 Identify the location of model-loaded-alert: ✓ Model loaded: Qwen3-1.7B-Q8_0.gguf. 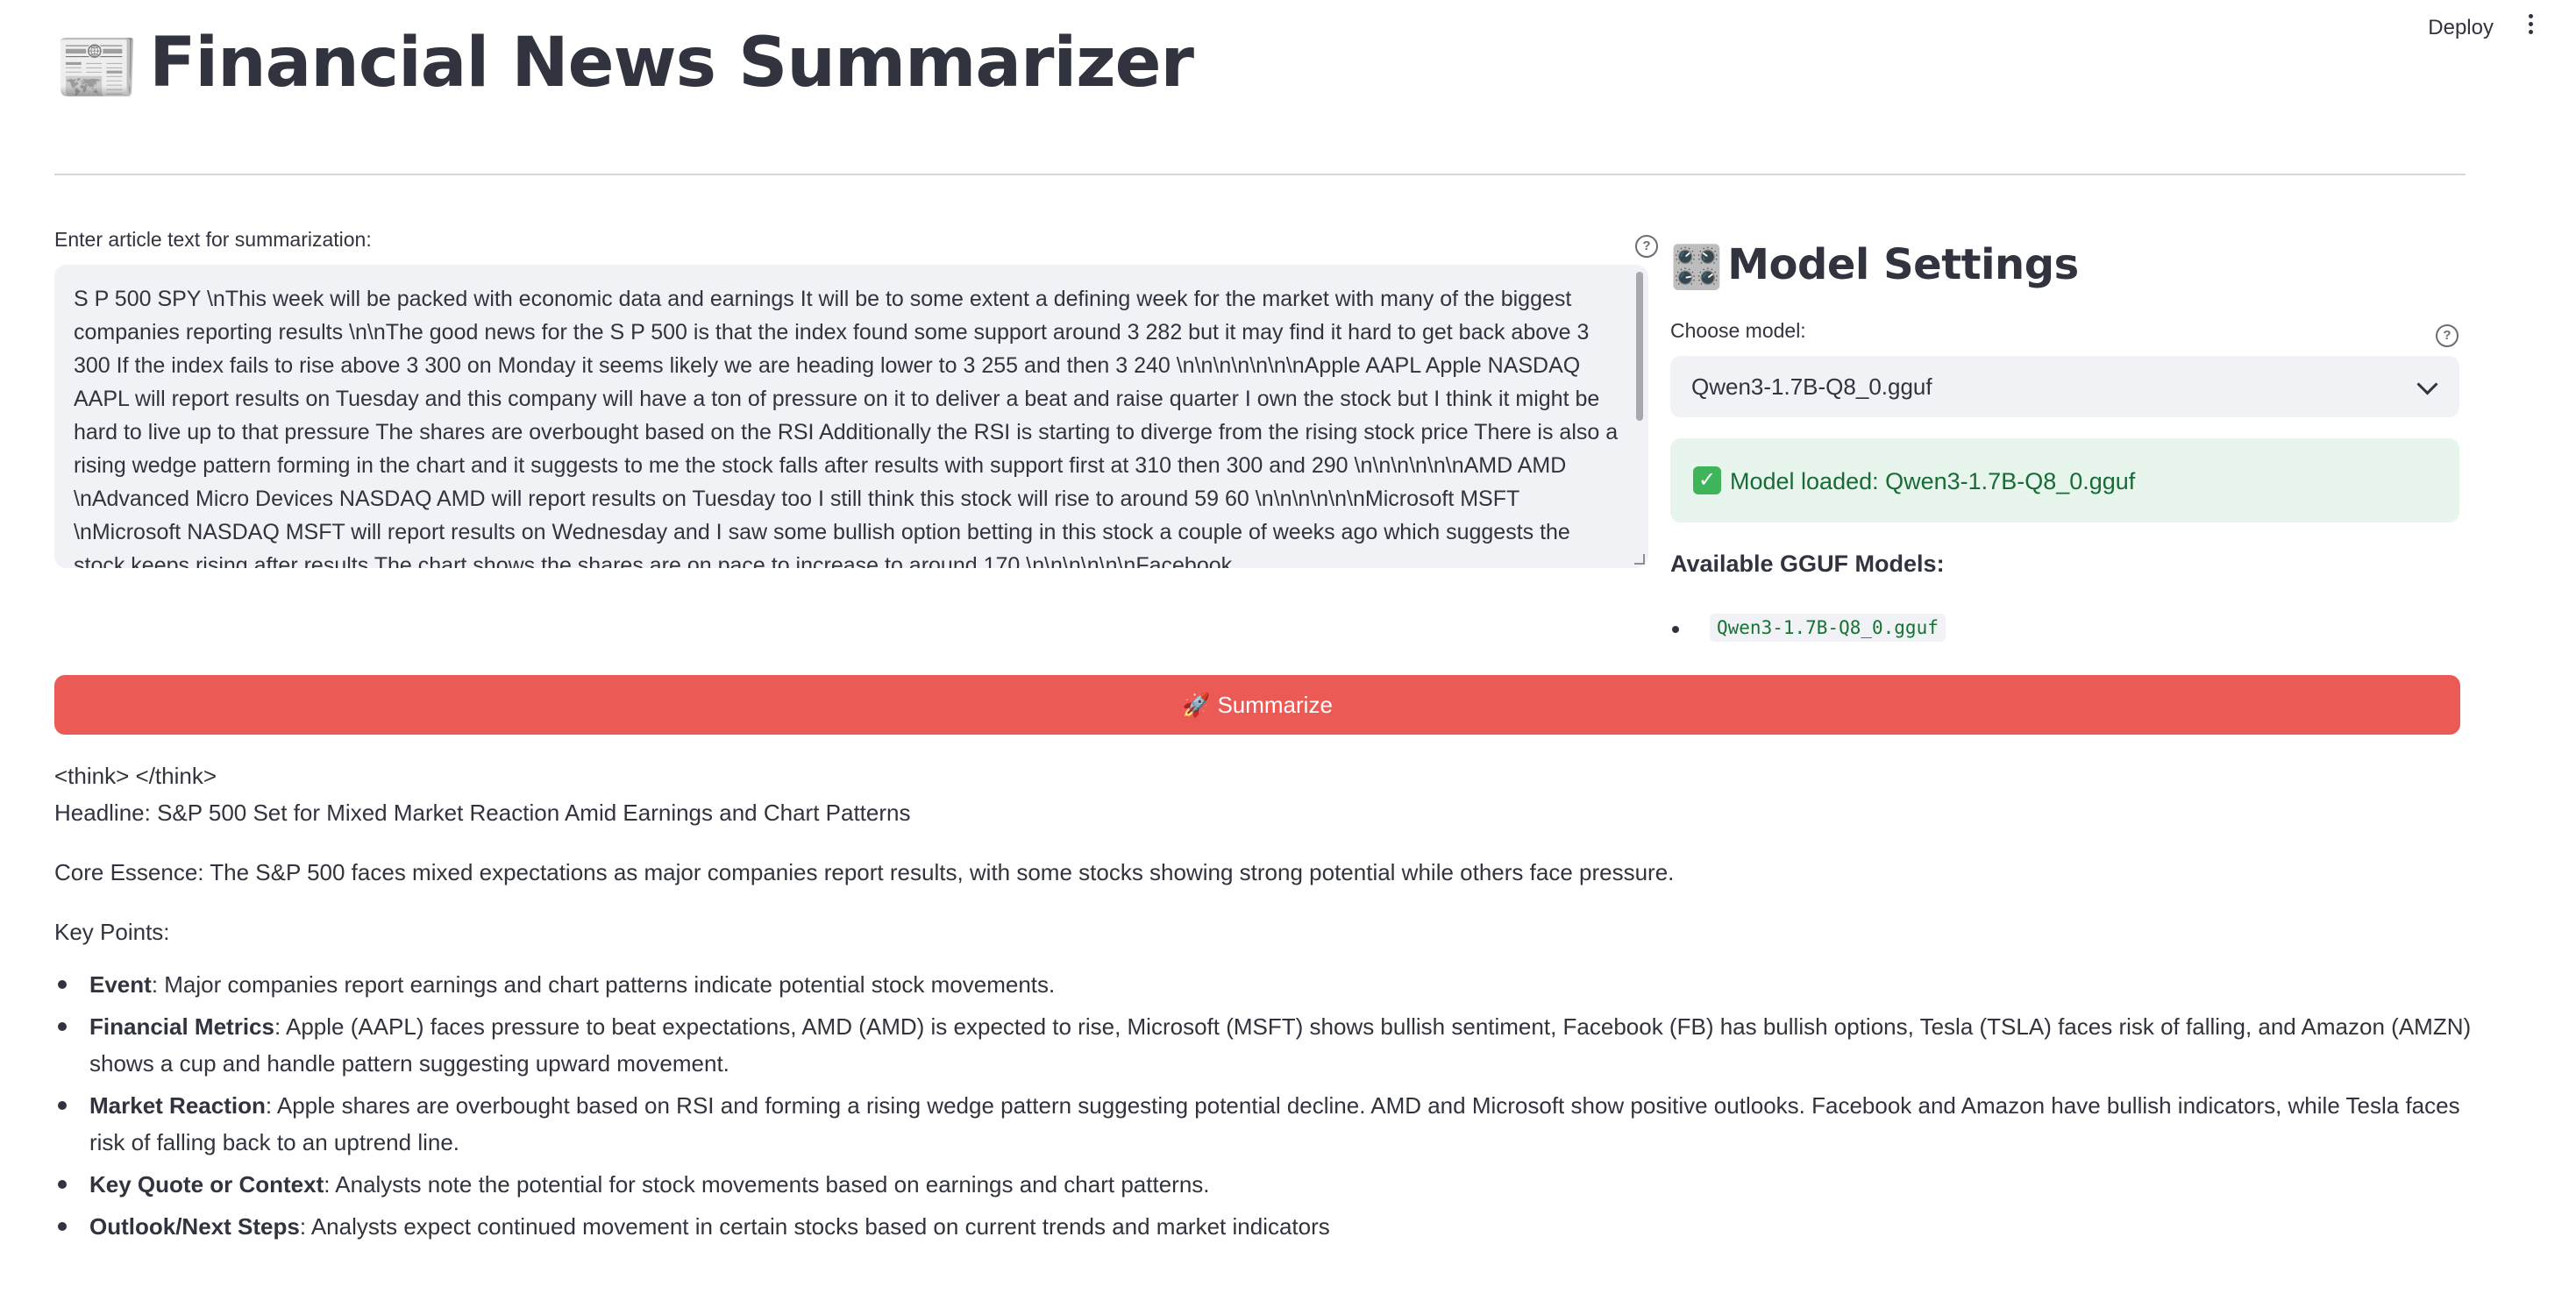
(2064, 480).